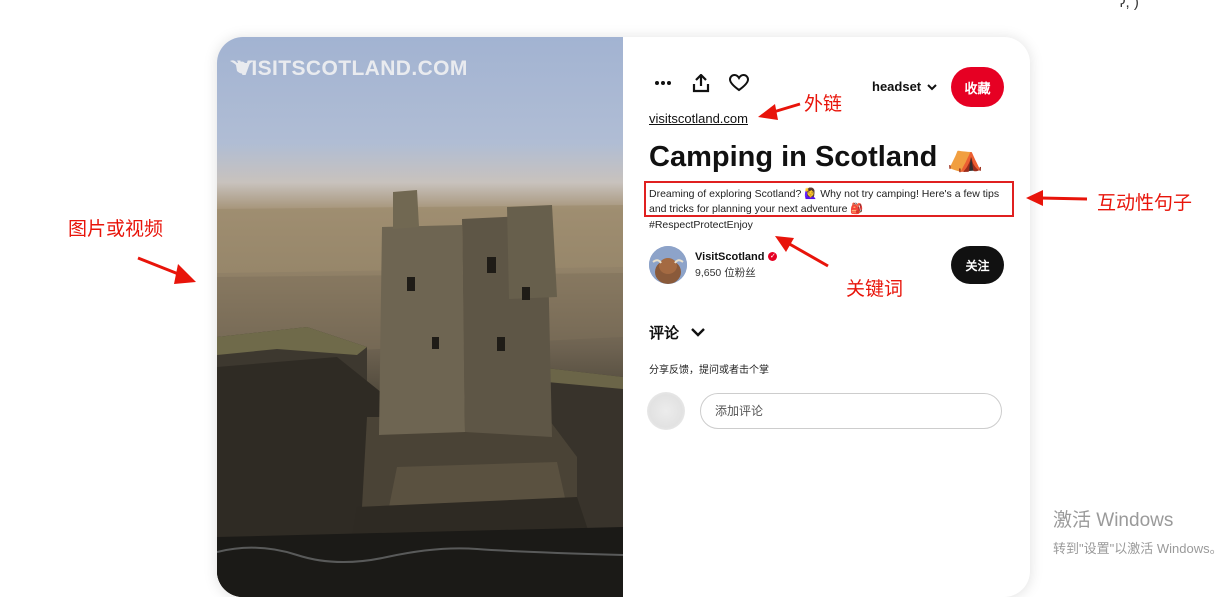 Image resolution: width=1224 pixels, height=597 pixels. I want to click on hashtag-link: #RespectProtectEnjoy, so click(701, 225).